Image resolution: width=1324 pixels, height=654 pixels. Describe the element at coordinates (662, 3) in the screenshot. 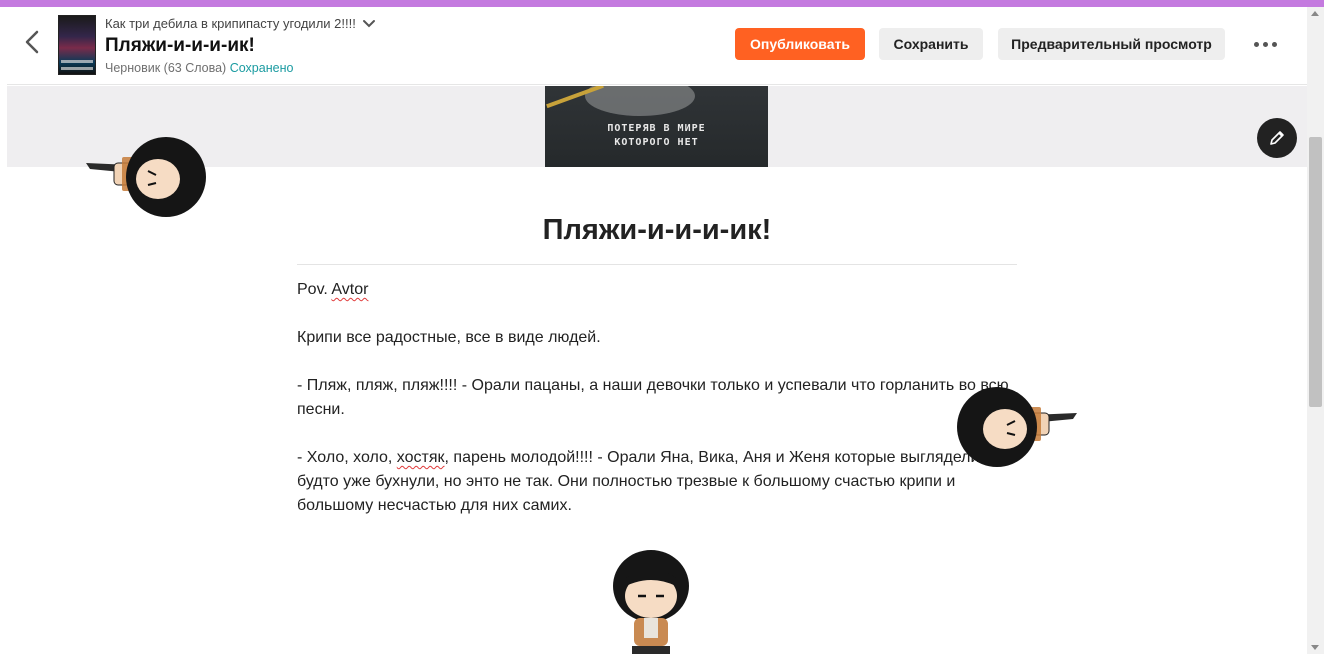

I see `top-accent-bar` at that location.